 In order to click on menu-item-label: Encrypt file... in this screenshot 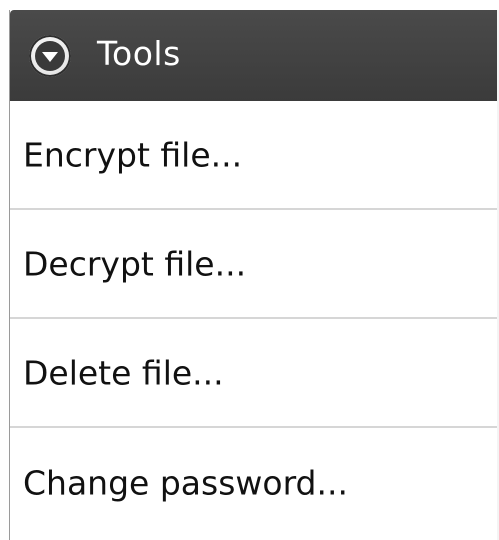, I will do `click(133, 154)`.